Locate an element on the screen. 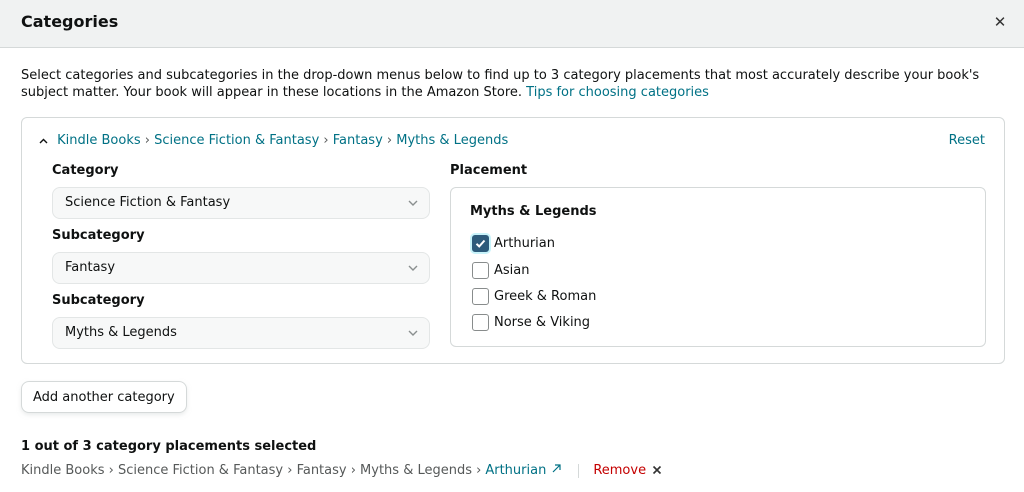  breadcrumb-item: Kindle Books is located at coordinates (99, 140).